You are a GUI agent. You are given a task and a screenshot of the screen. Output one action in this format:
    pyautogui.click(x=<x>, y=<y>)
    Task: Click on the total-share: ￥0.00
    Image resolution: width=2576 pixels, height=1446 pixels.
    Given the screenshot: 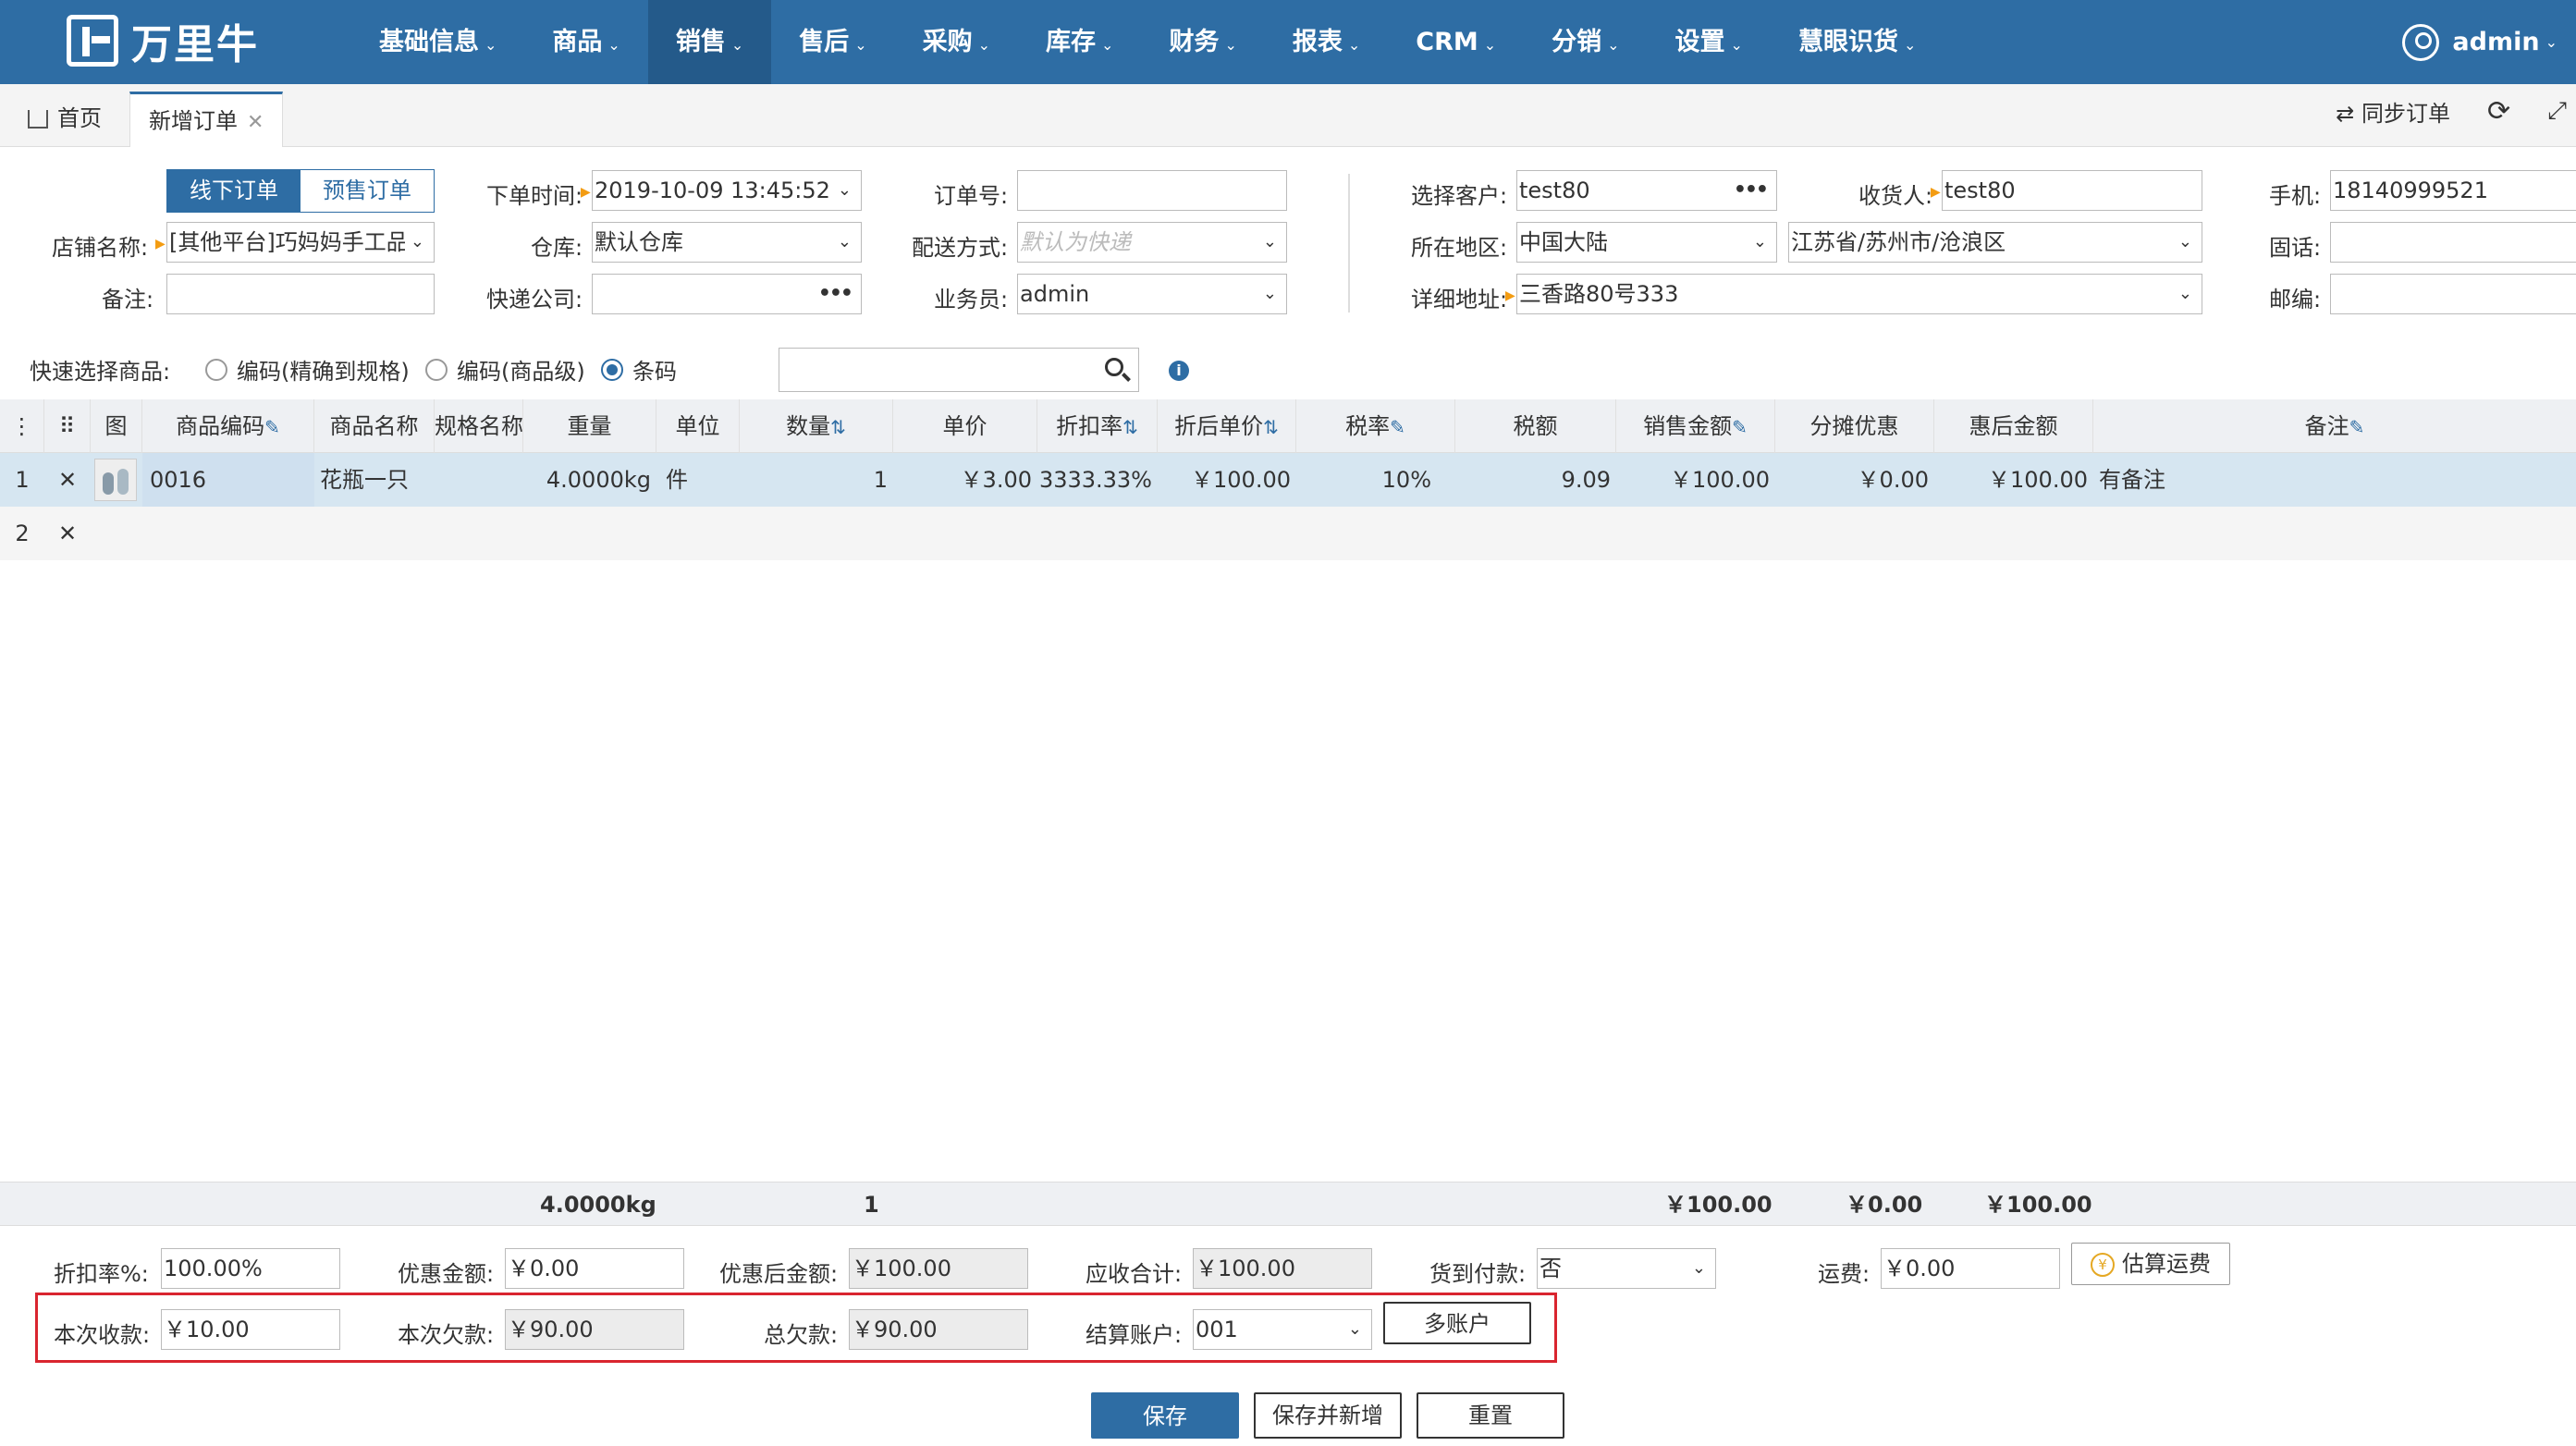 What is the action you would take?
    pyautogui.click(x=1885, y=1205)
    